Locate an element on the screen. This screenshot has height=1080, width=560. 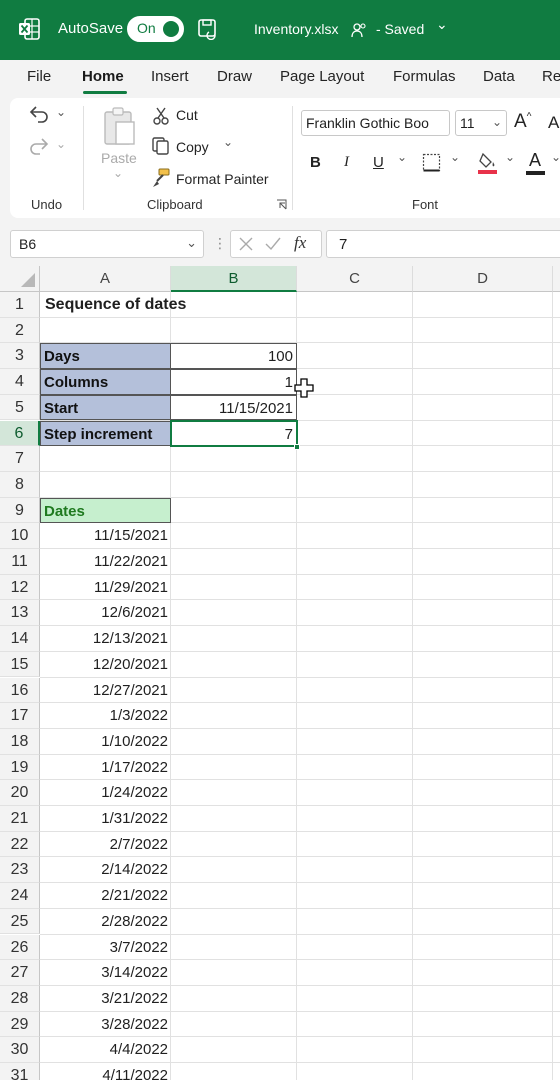
date-cell: 3/7/2022 is located at coordinates (105, 948).